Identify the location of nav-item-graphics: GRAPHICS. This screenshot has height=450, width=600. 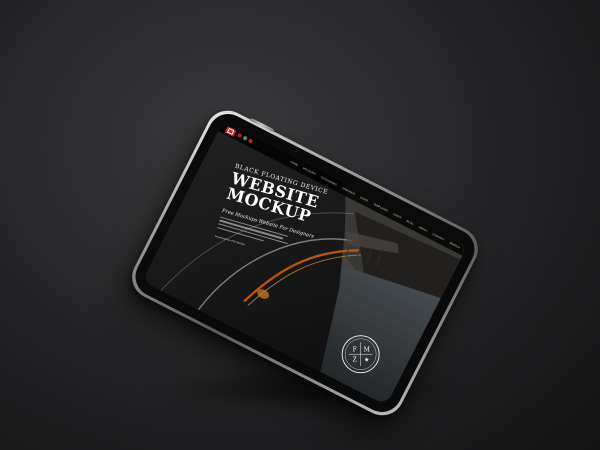
(349, 190).